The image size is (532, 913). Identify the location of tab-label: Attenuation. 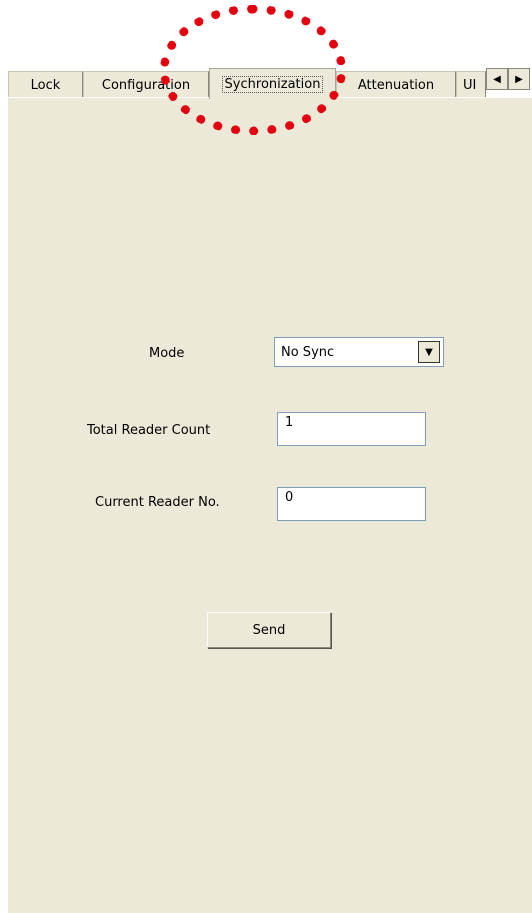
(396, 85).